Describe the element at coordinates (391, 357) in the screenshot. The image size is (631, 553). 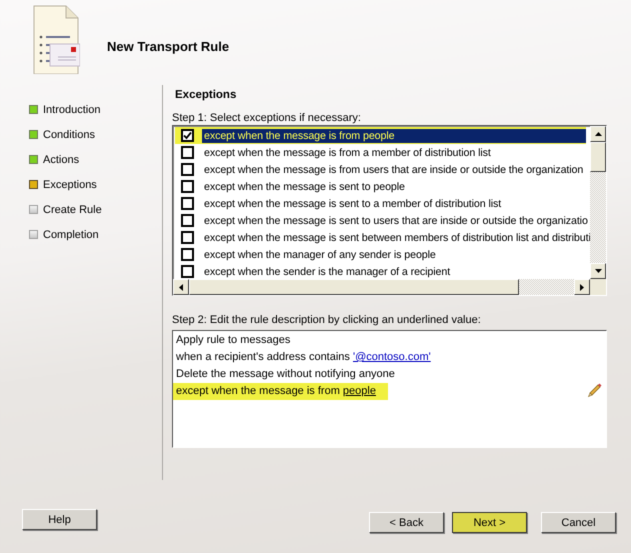
I see `link: '@contoso.com'` at that location.